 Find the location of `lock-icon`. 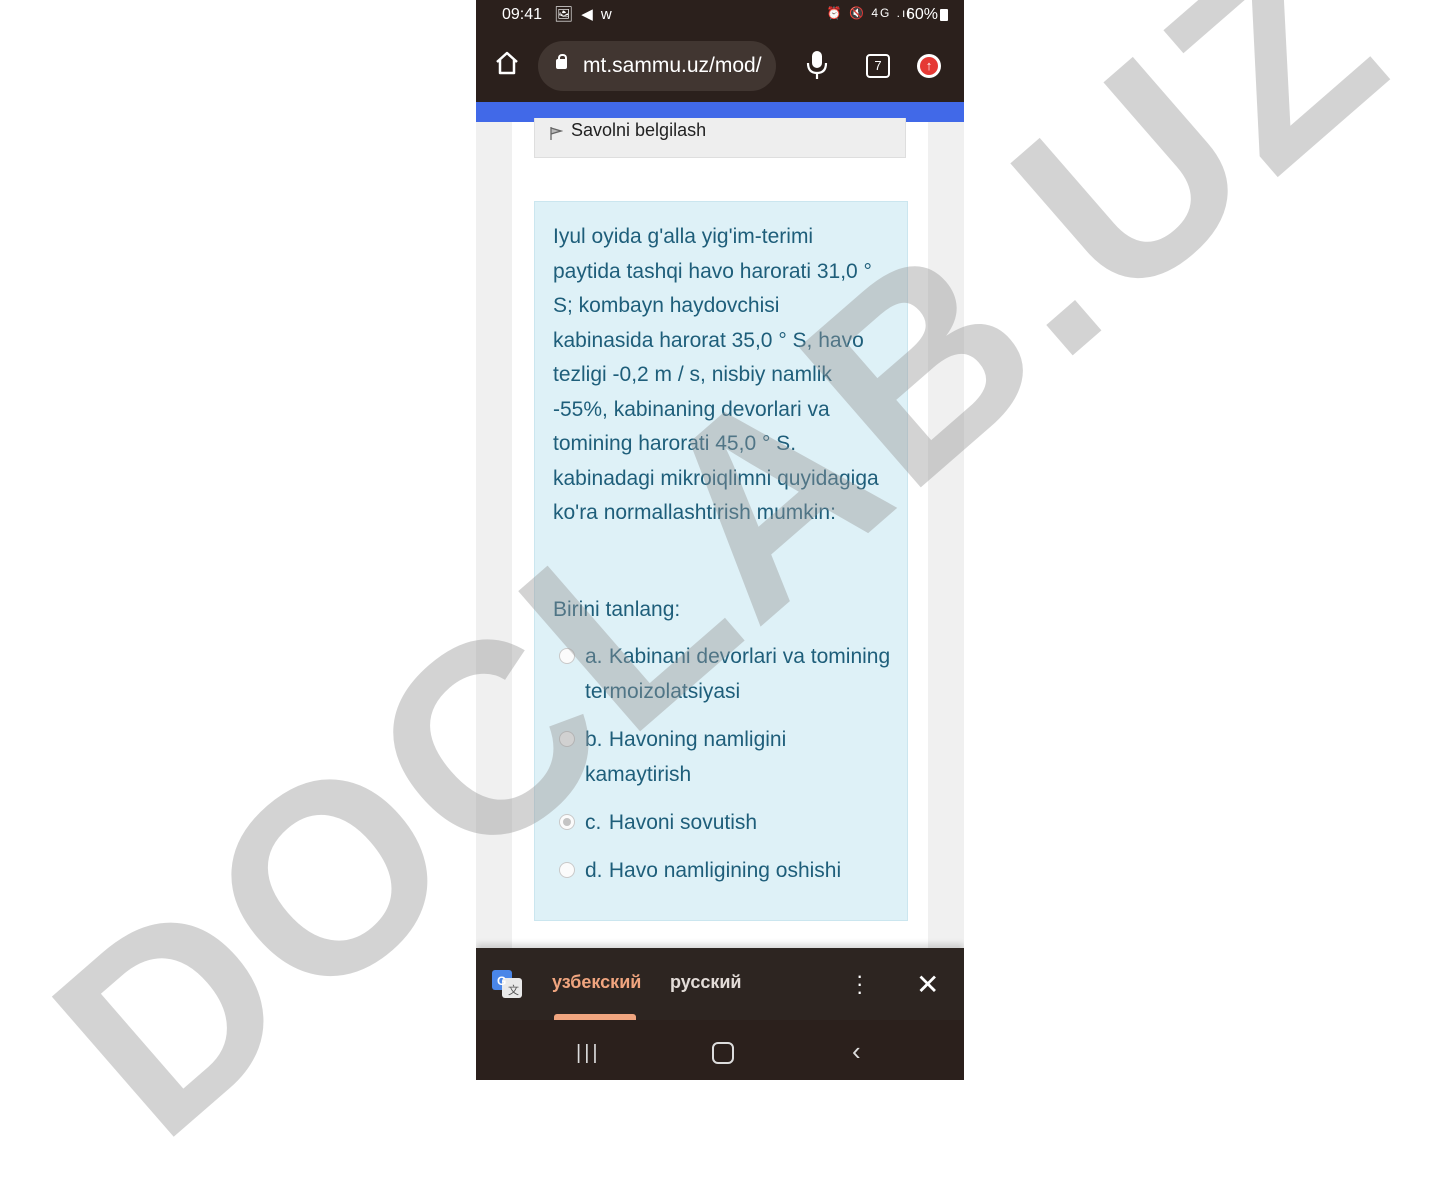

lock-icon is located at coordinates (561, 61).